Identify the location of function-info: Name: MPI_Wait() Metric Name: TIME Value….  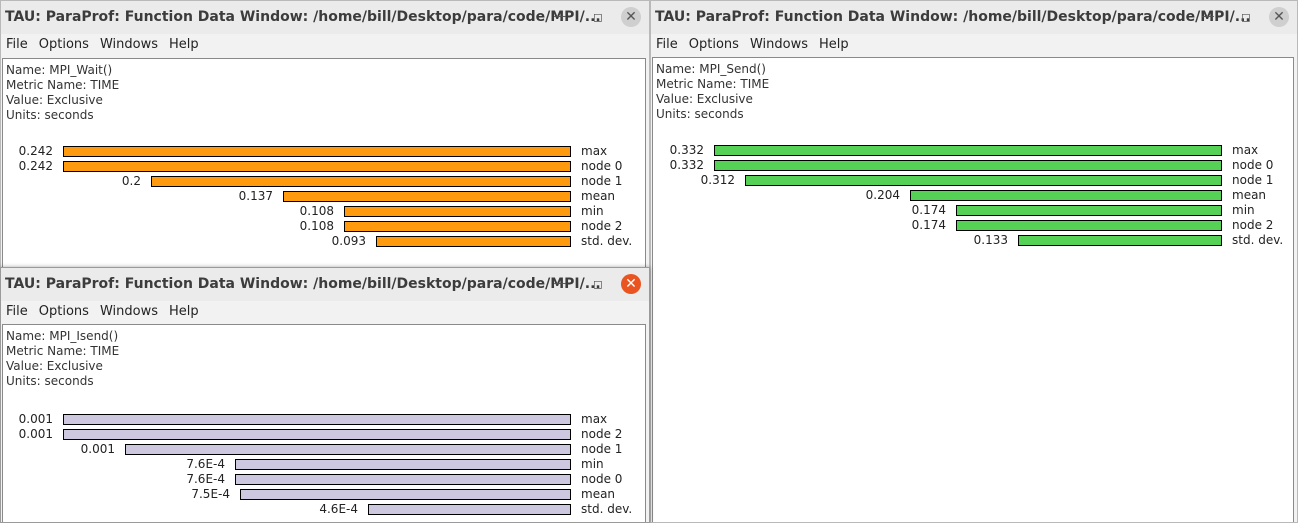
(62, 93).